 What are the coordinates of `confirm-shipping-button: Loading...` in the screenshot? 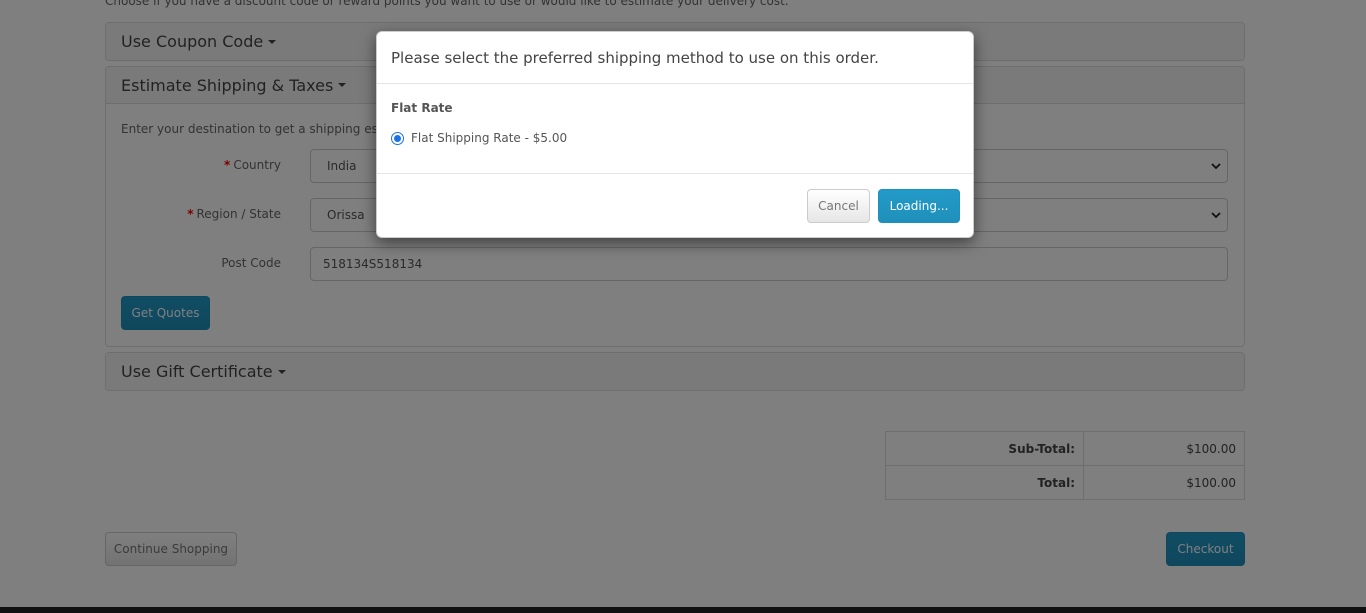 It's located at (919, 206).